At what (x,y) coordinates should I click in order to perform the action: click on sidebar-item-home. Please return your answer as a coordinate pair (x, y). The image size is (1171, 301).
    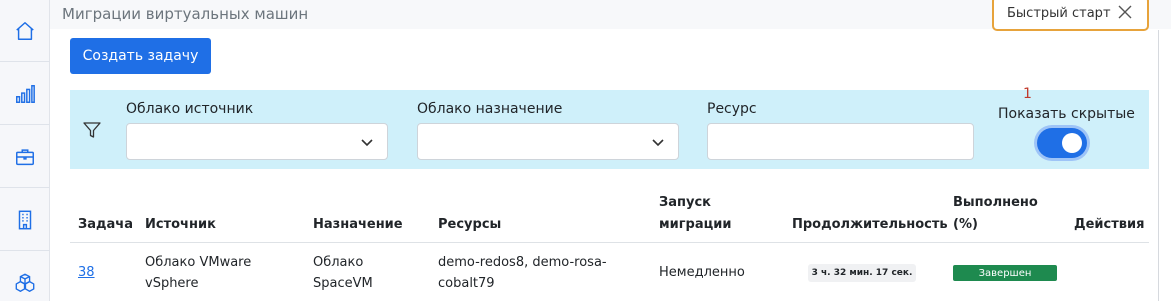
    Looking at the image, I should click on (25, 31).